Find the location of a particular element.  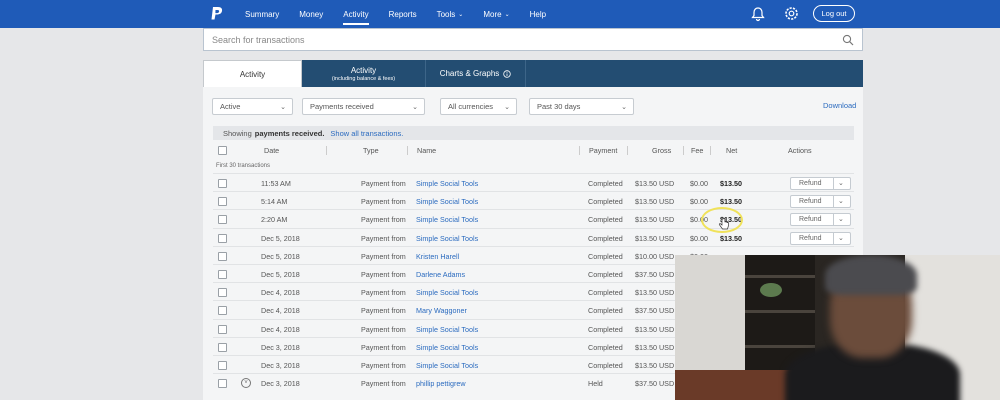

select-all-checkbox is located at coordinates (222, 150).